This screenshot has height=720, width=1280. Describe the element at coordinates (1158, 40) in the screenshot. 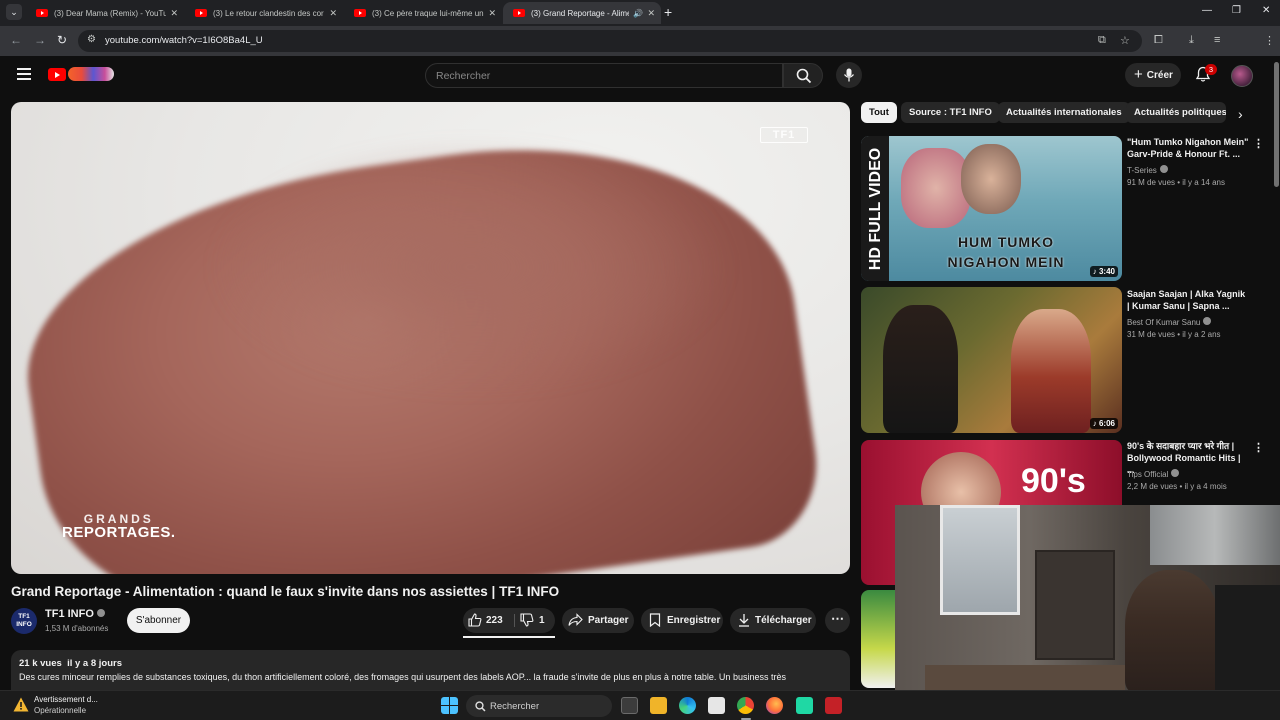

I see `extensions-icon: ⧠` at that location.